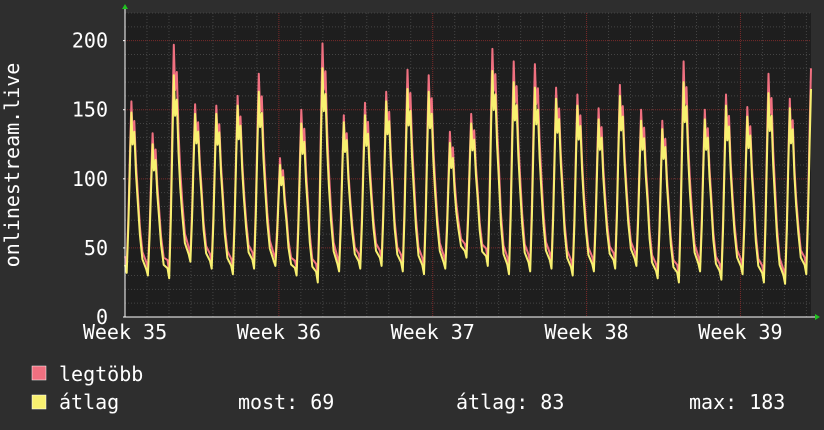 Image resolution: width=824 pixels, height=430 pixels. What do you see at coordinates (96, 248) in the screenshot?
I see `y-tick-label: 50` at bounding box center [96, 248].